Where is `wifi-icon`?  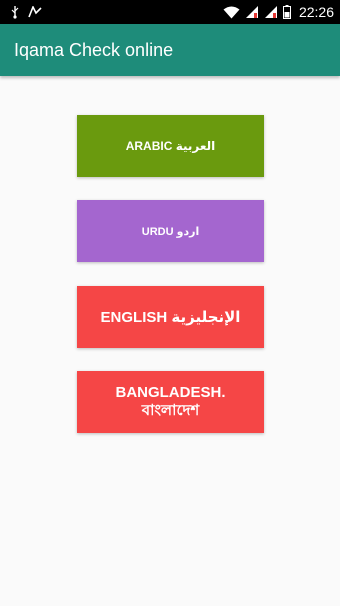 wifi-icon is located at coordinates (231, 12).